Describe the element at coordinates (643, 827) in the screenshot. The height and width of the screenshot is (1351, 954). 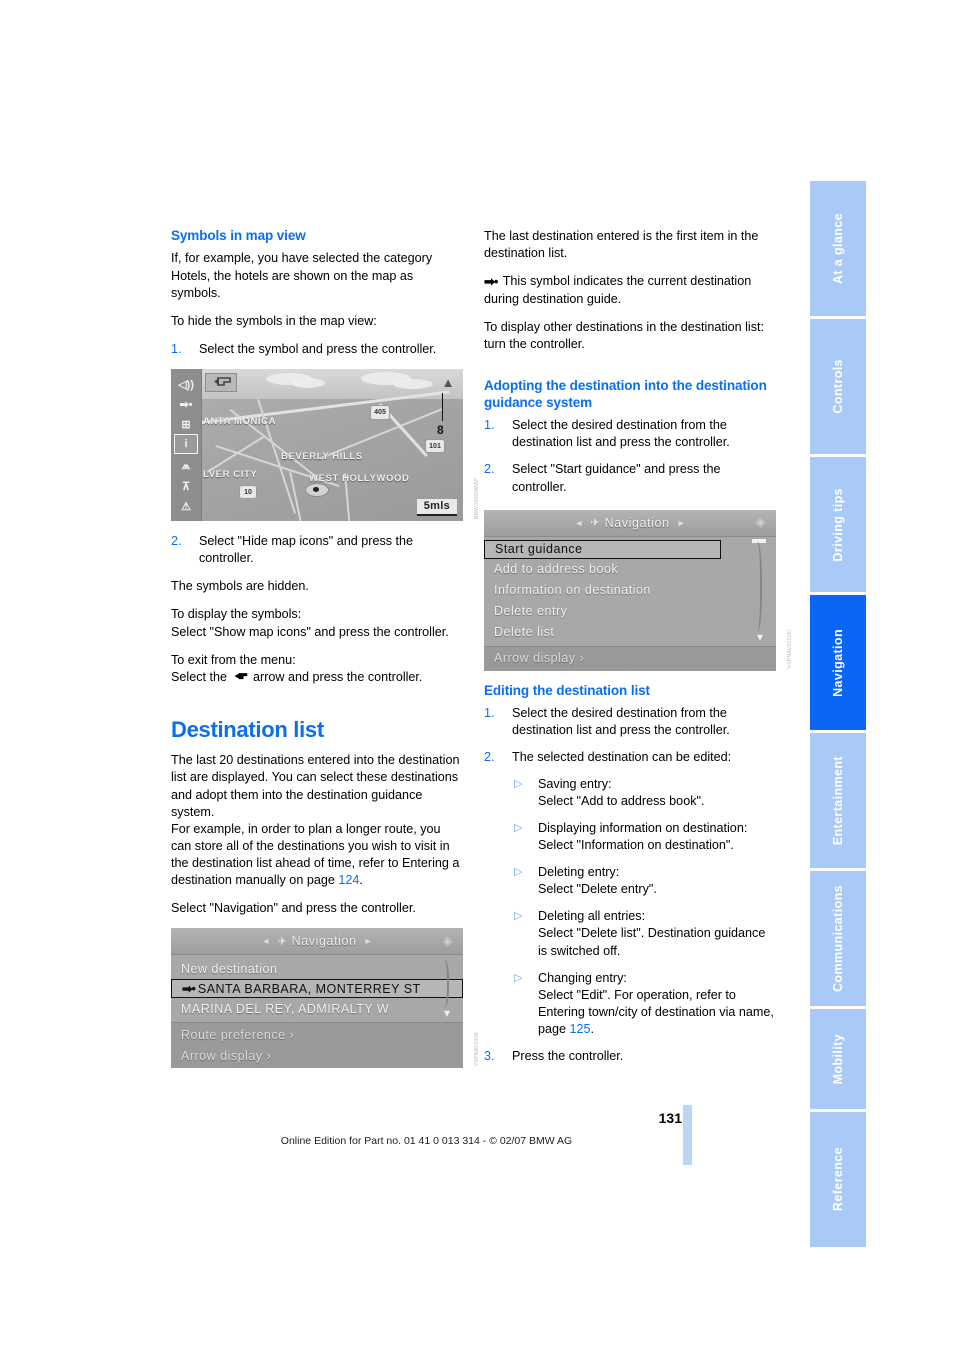
I see `sub-option-title: Displaying information on destination:` at that location.